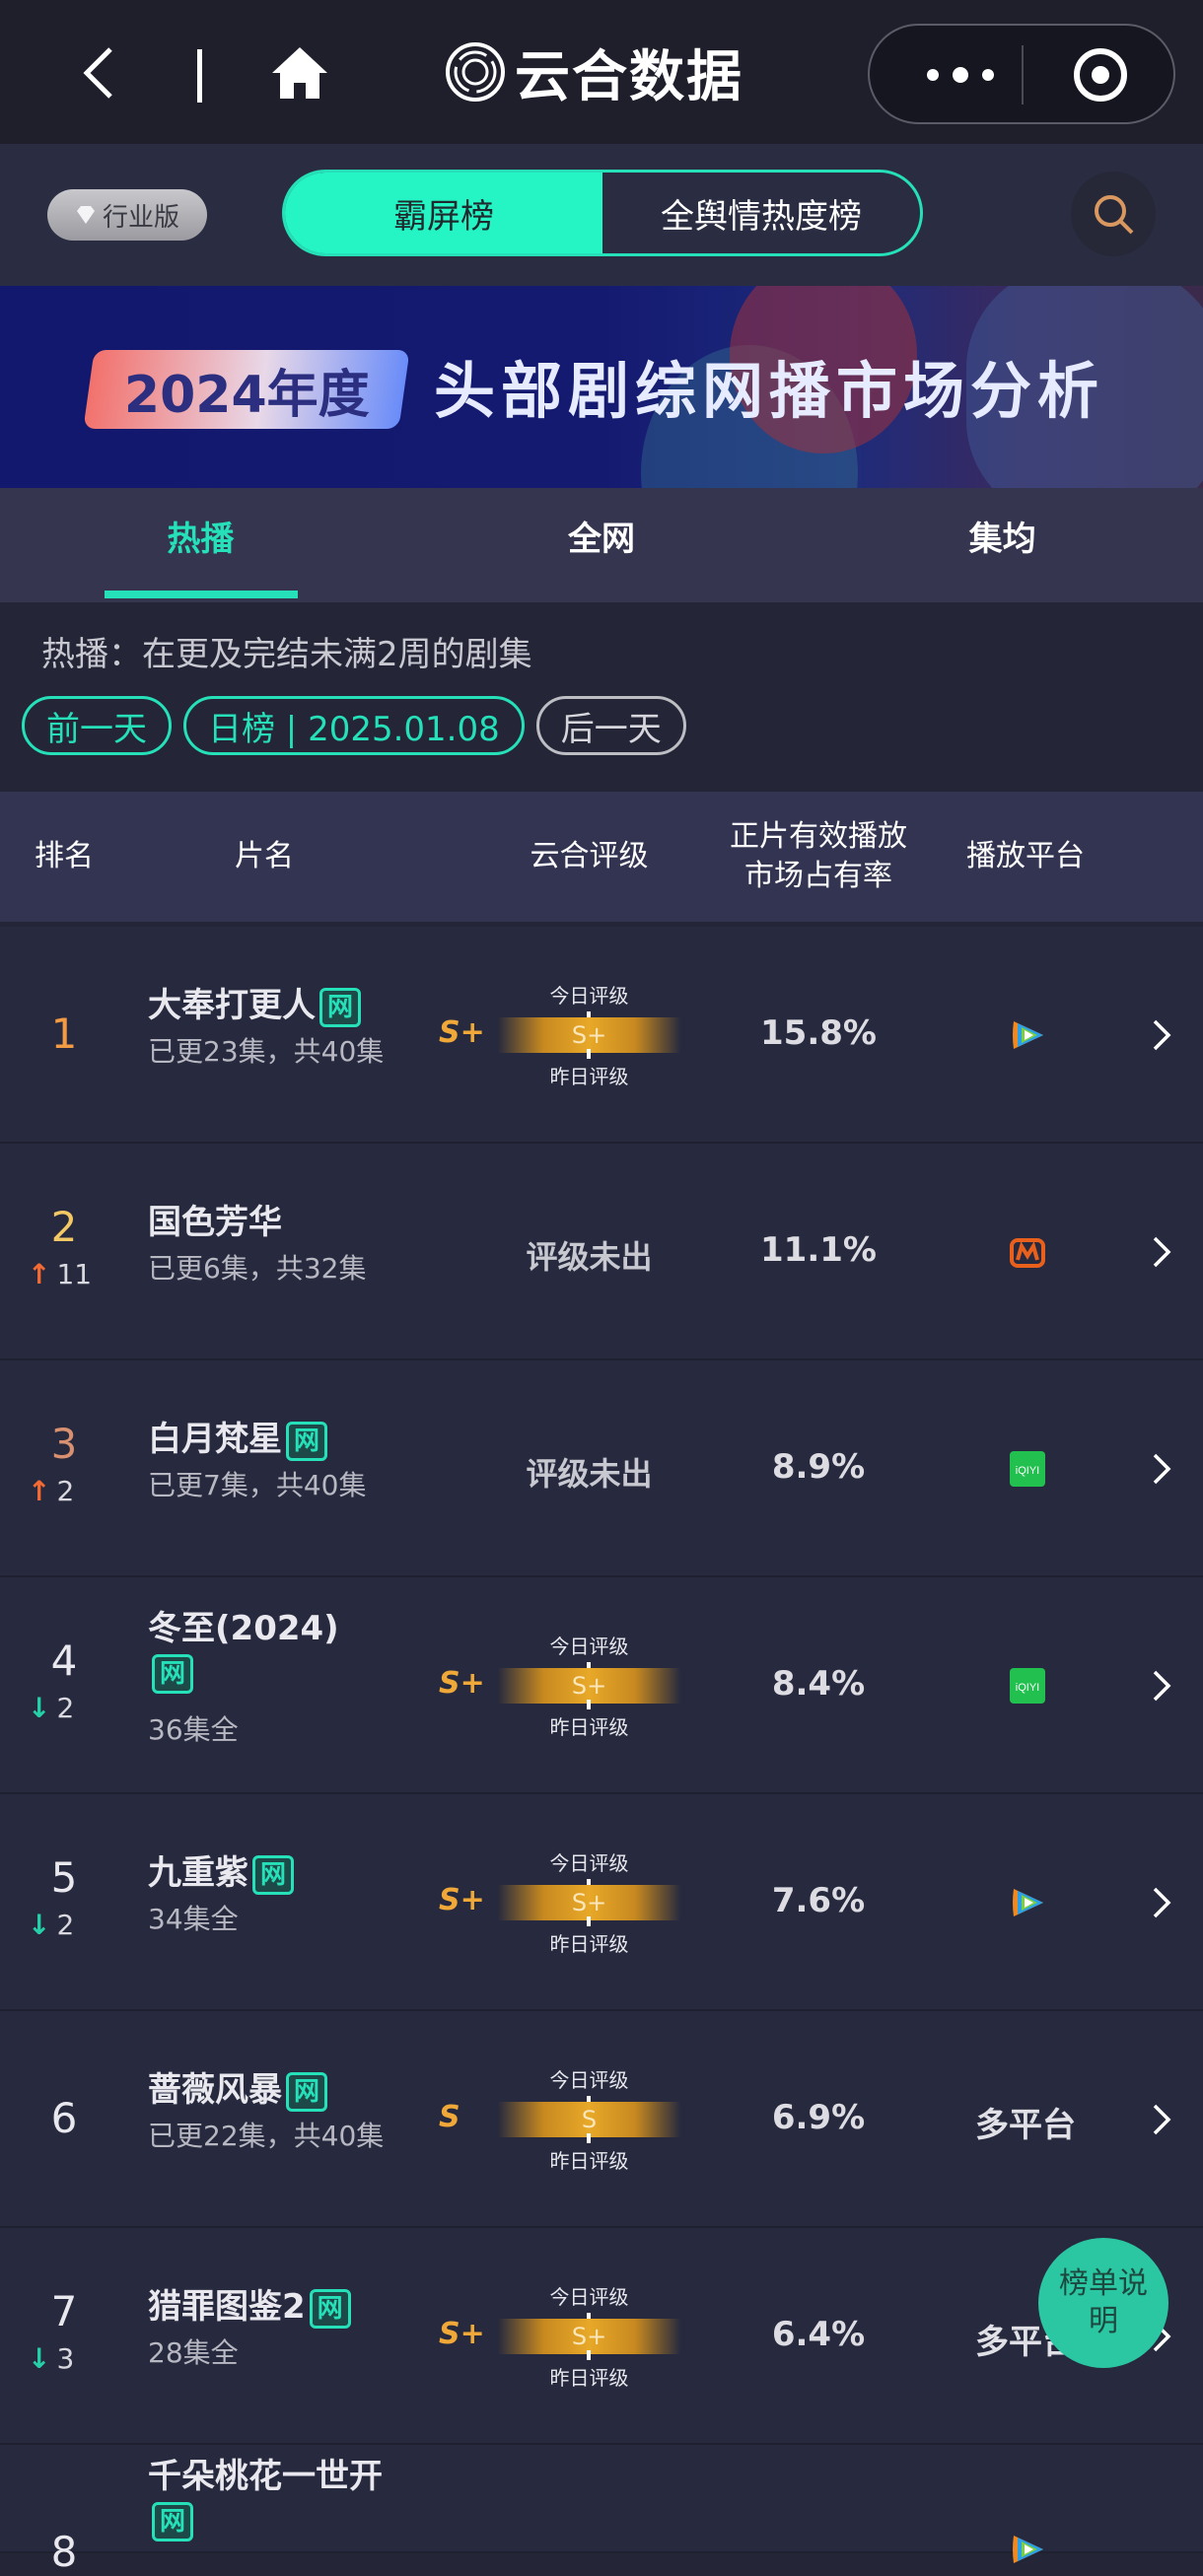 The image size is (1203, 2576). What do you see at coordinates (246, 389) in the screenshot?
I see `banner-year-badge: 2024年度` at bounding box center [246, 389].